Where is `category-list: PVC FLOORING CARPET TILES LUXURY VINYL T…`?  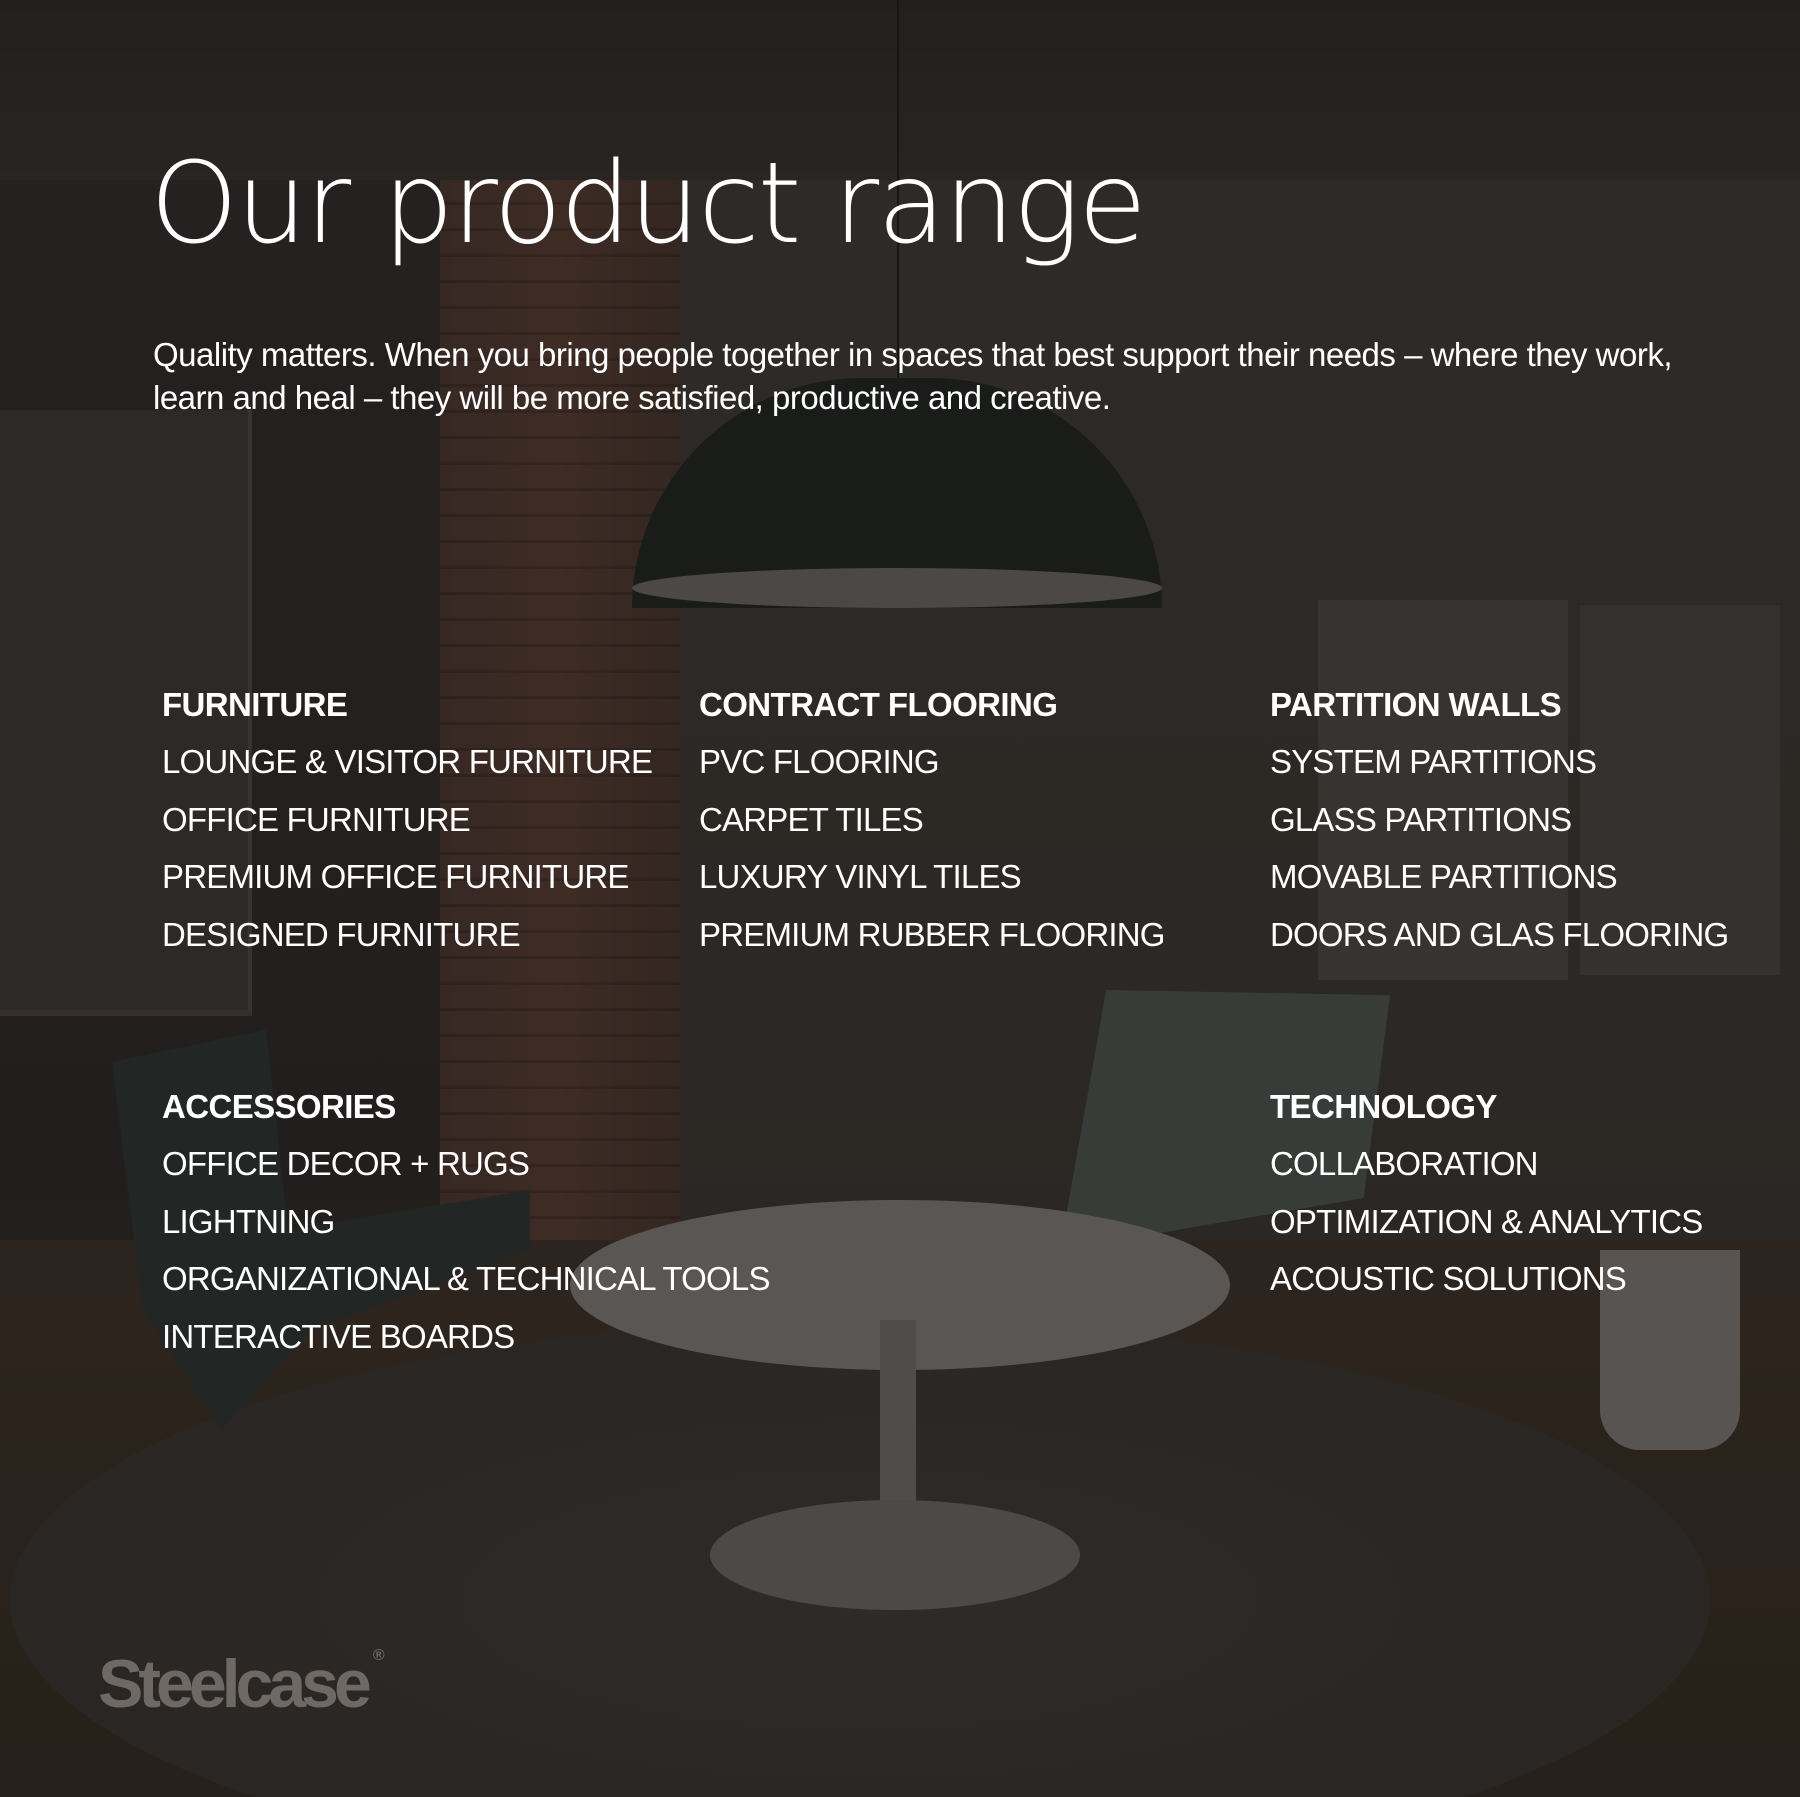
category-list: PVC FLOORING CARPET TILES LUXURY VINYL T… is located at coordinates (959, 848).